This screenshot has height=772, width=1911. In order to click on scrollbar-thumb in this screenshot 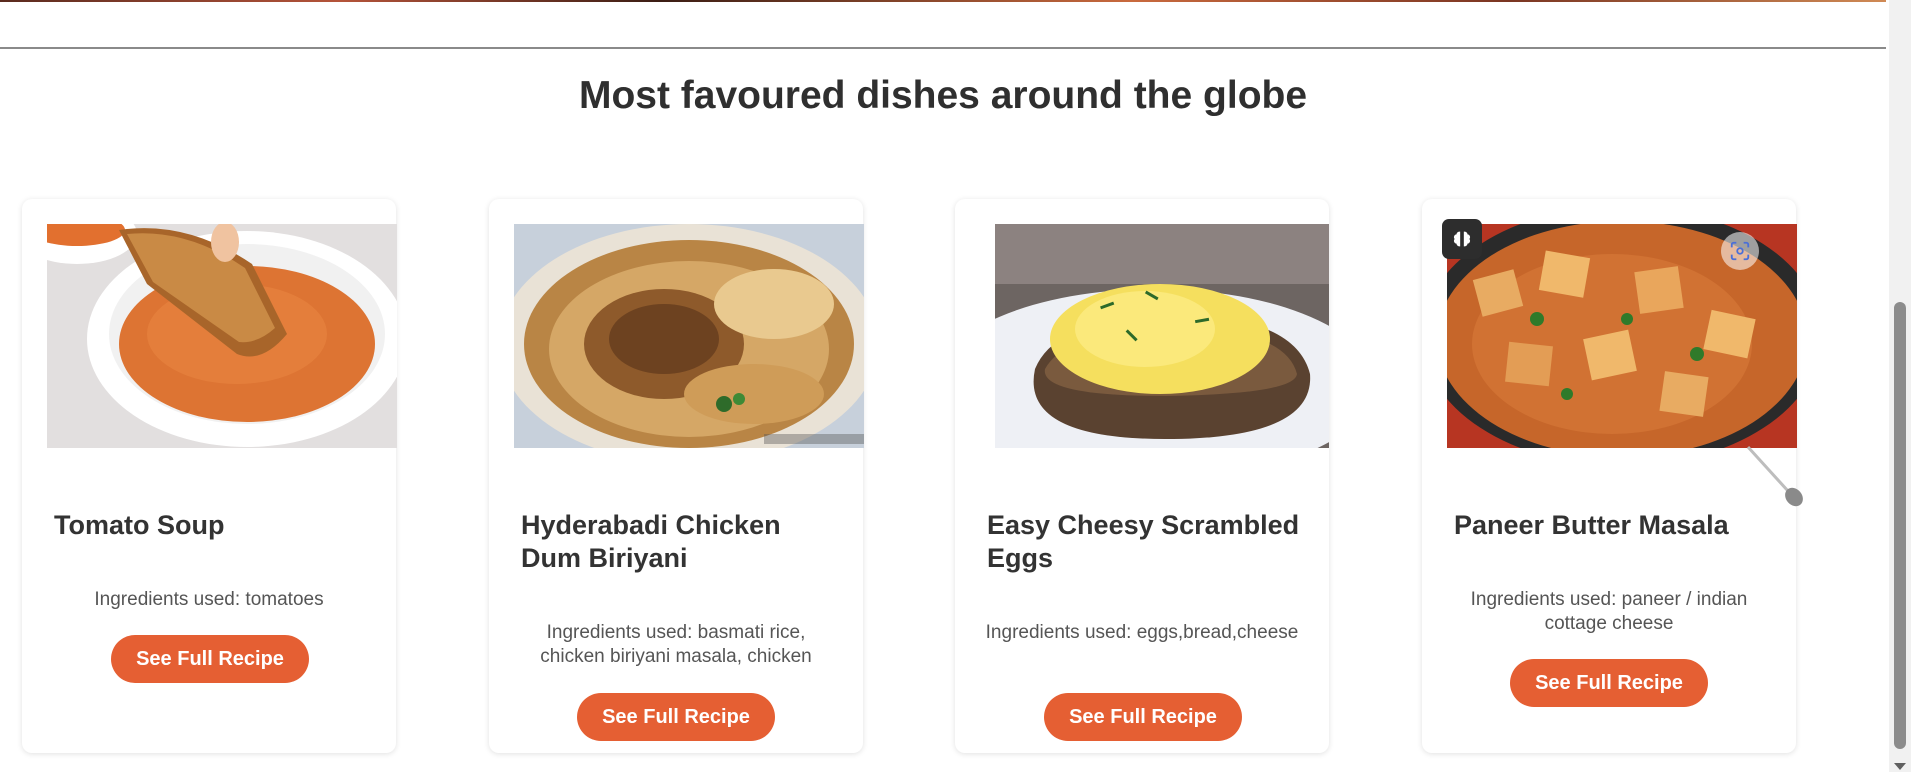, I will do `click(1900, 525)`.